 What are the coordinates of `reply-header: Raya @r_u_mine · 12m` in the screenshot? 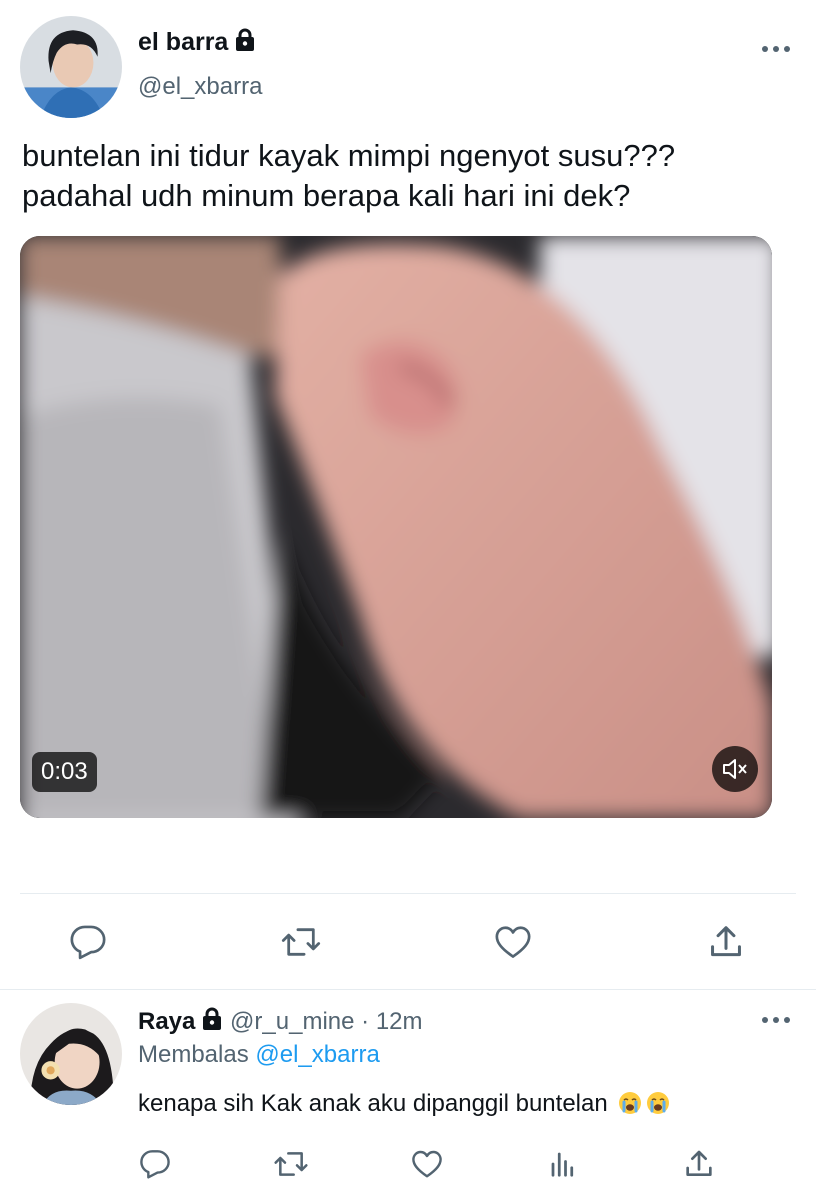 It's located at (280, 1021).